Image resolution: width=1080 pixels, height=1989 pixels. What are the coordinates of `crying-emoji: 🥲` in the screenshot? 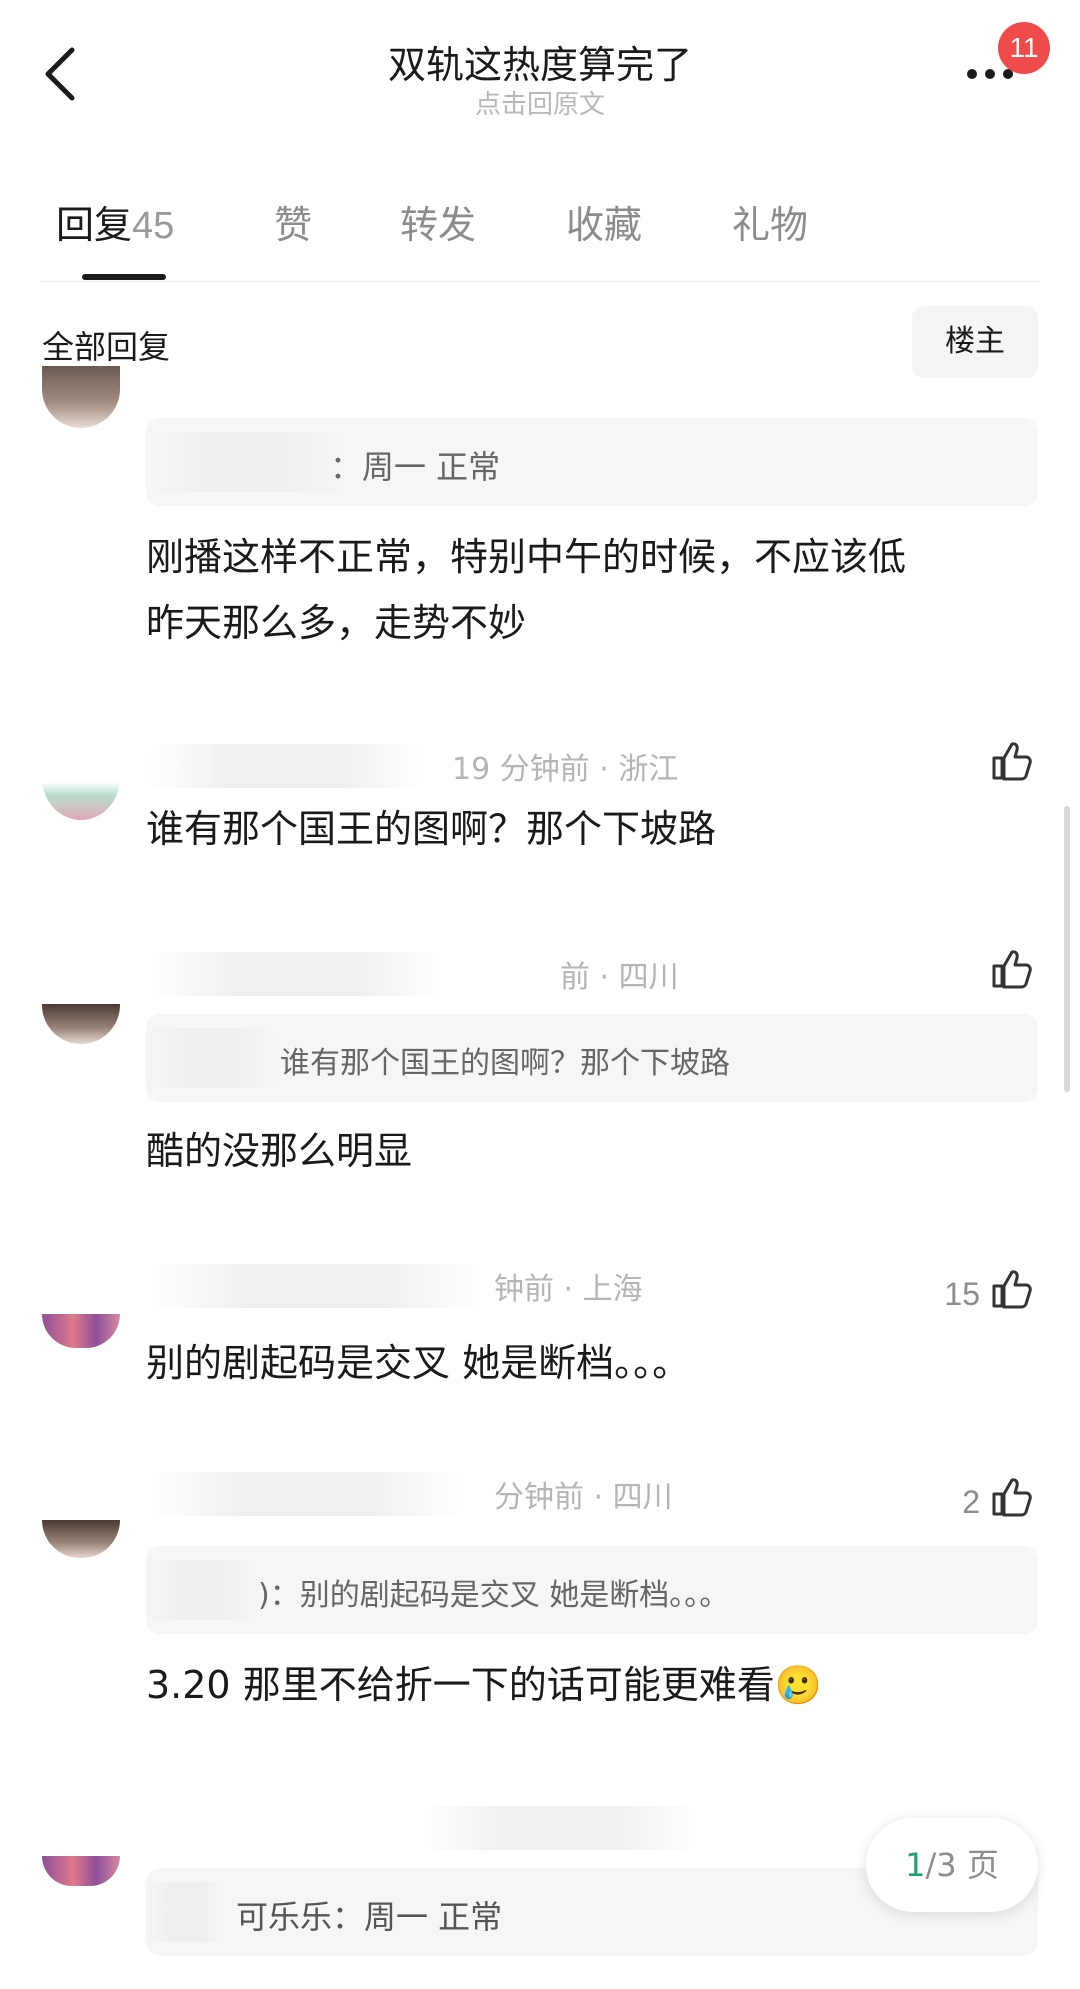 It's located at (798, 1685).